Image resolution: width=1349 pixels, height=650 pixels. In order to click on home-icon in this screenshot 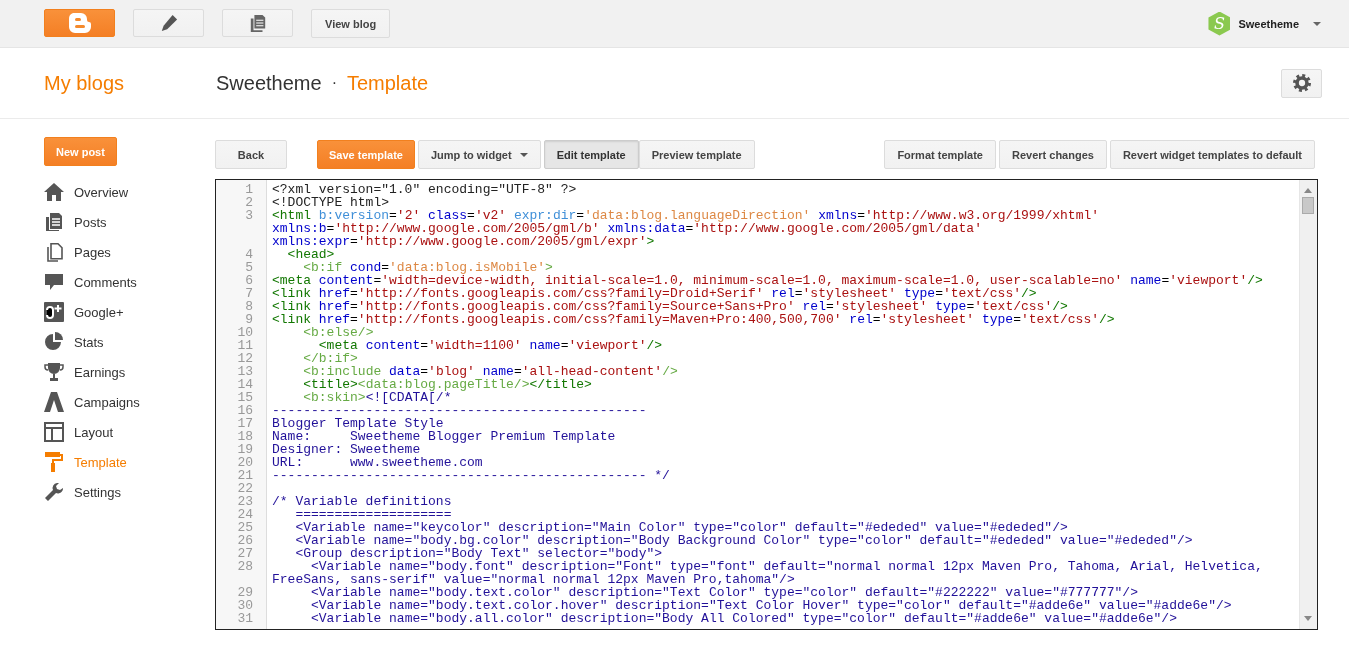, I will do `click(54, 192)`.